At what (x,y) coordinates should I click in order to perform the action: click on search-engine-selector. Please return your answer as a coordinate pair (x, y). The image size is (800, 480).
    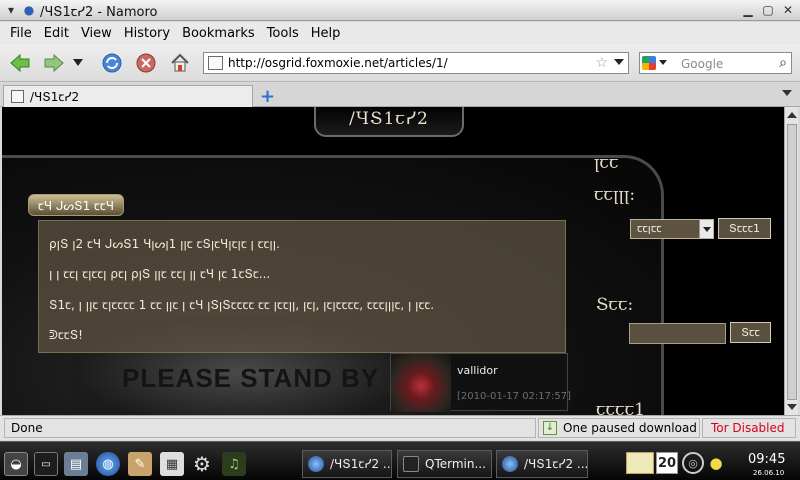
    Looking at the image, I should click on (659, 63).